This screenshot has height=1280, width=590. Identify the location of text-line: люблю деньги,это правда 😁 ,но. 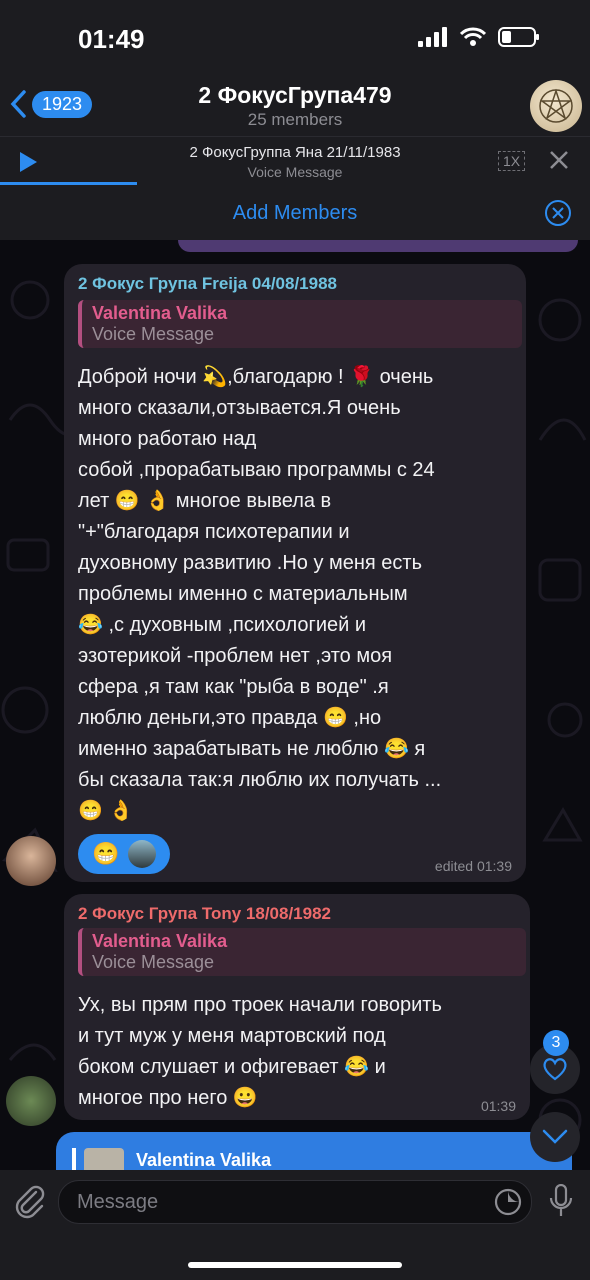
(230, 718).